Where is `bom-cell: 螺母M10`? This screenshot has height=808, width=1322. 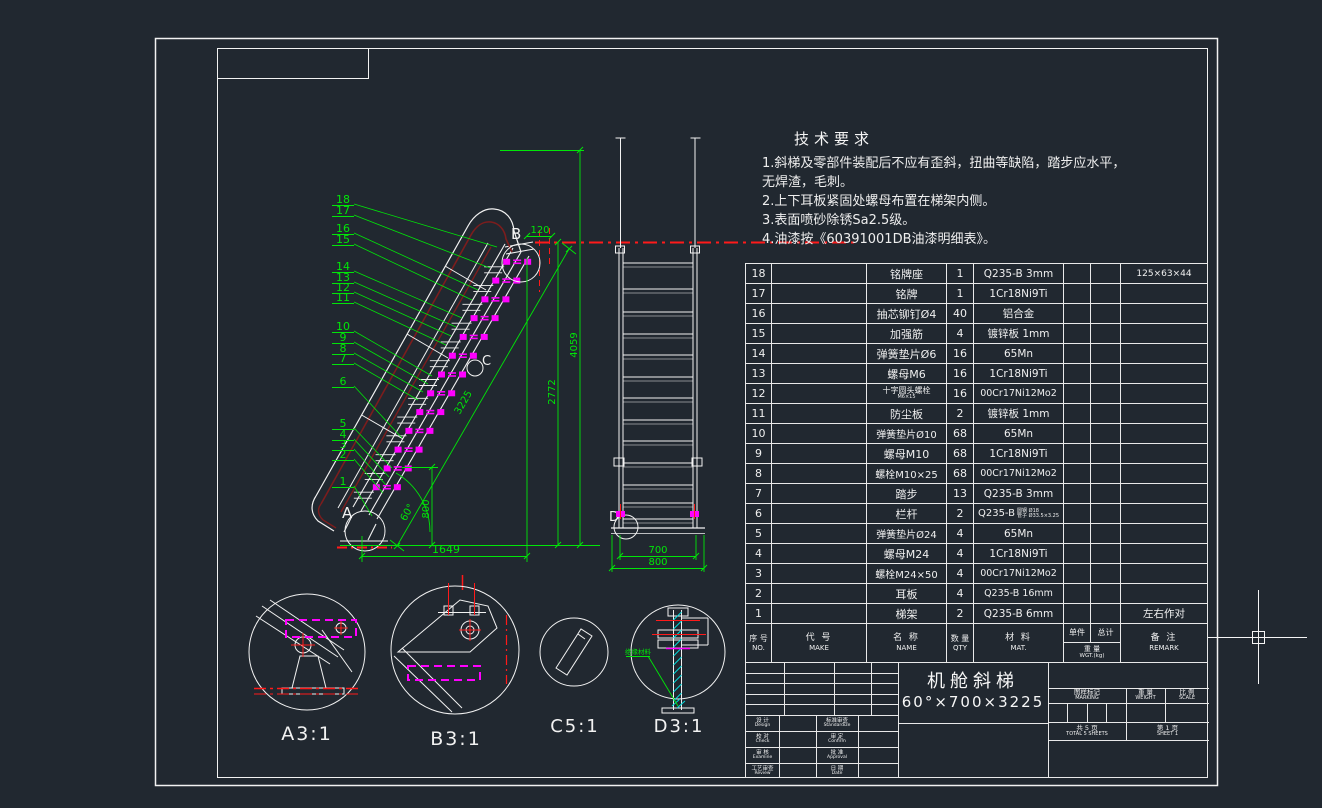 bom-cell: 螺母M10 is located at coordinates (907, 454).